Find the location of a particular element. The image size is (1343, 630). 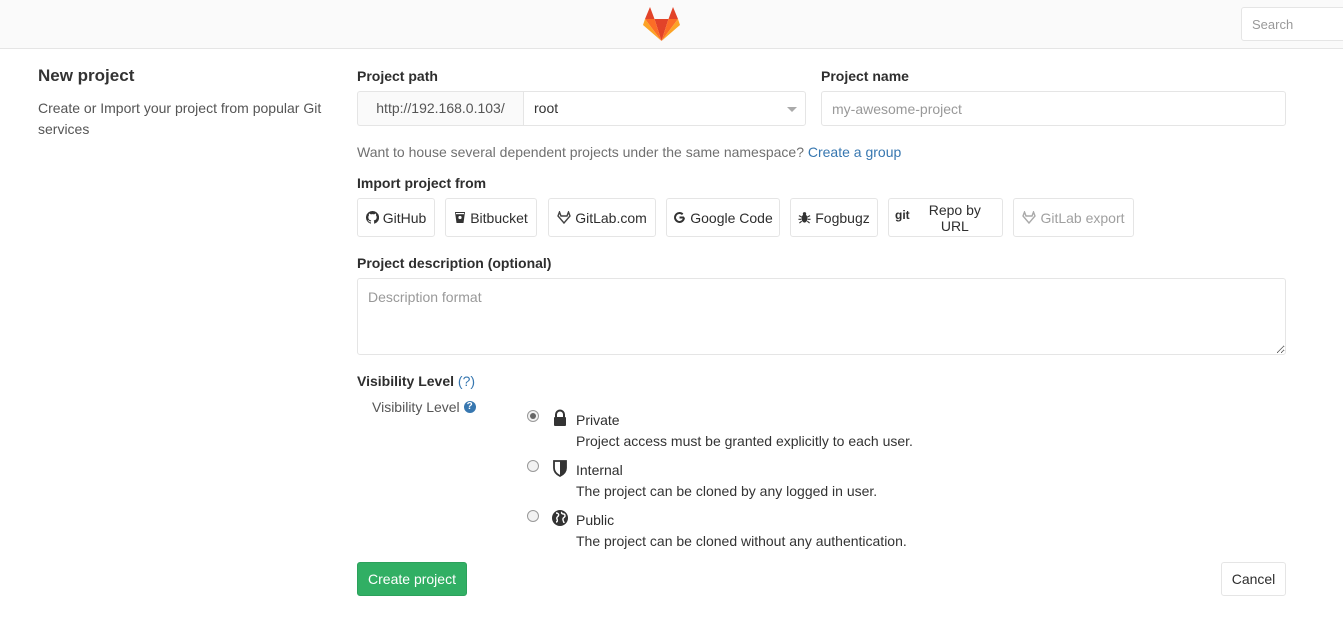

import-fogbugz-label: Fogbugz is located at coordinates (842, 217).